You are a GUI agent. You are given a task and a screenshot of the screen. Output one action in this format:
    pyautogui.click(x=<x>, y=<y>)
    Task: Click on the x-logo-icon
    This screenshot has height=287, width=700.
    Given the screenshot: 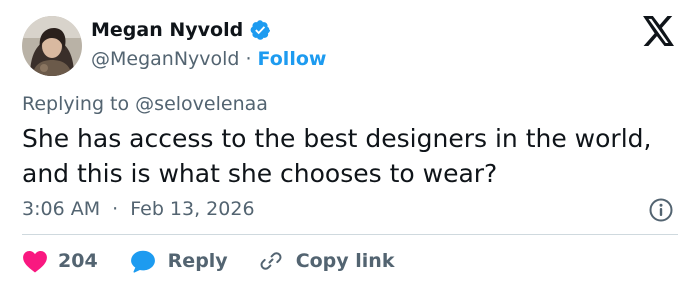 What is the action you would take?
    pyautogui.click(x=659, y=31)
    